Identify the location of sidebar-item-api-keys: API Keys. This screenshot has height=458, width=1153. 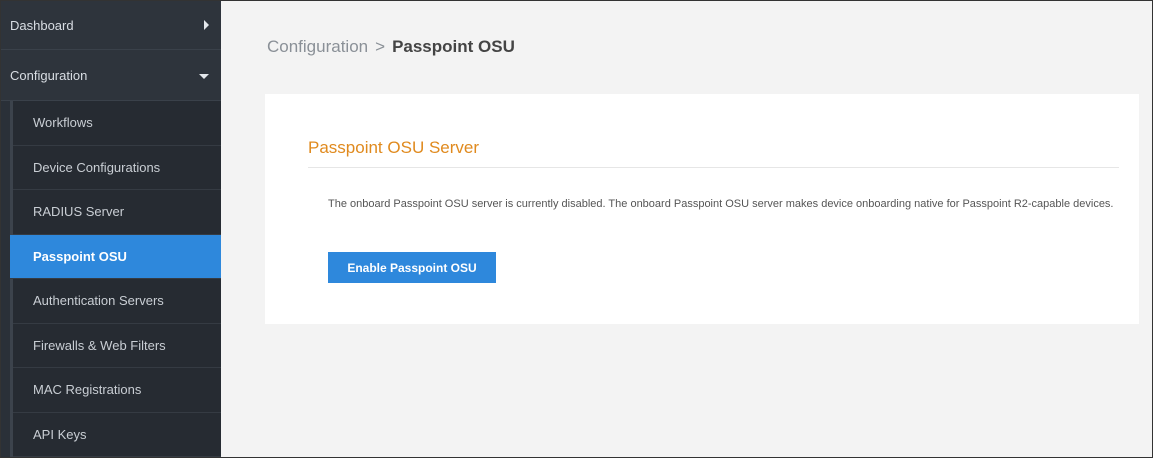
(117, 435).